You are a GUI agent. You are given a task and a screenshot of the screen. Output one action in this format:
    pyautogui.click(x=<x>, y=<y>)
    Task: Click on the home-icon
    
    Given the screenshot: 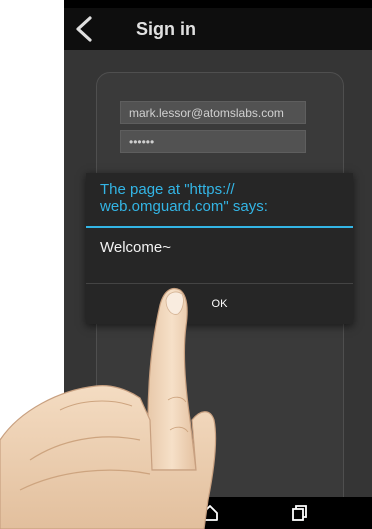 What is the action you would take?
    pyautogui.click(x=210, y=513)
    